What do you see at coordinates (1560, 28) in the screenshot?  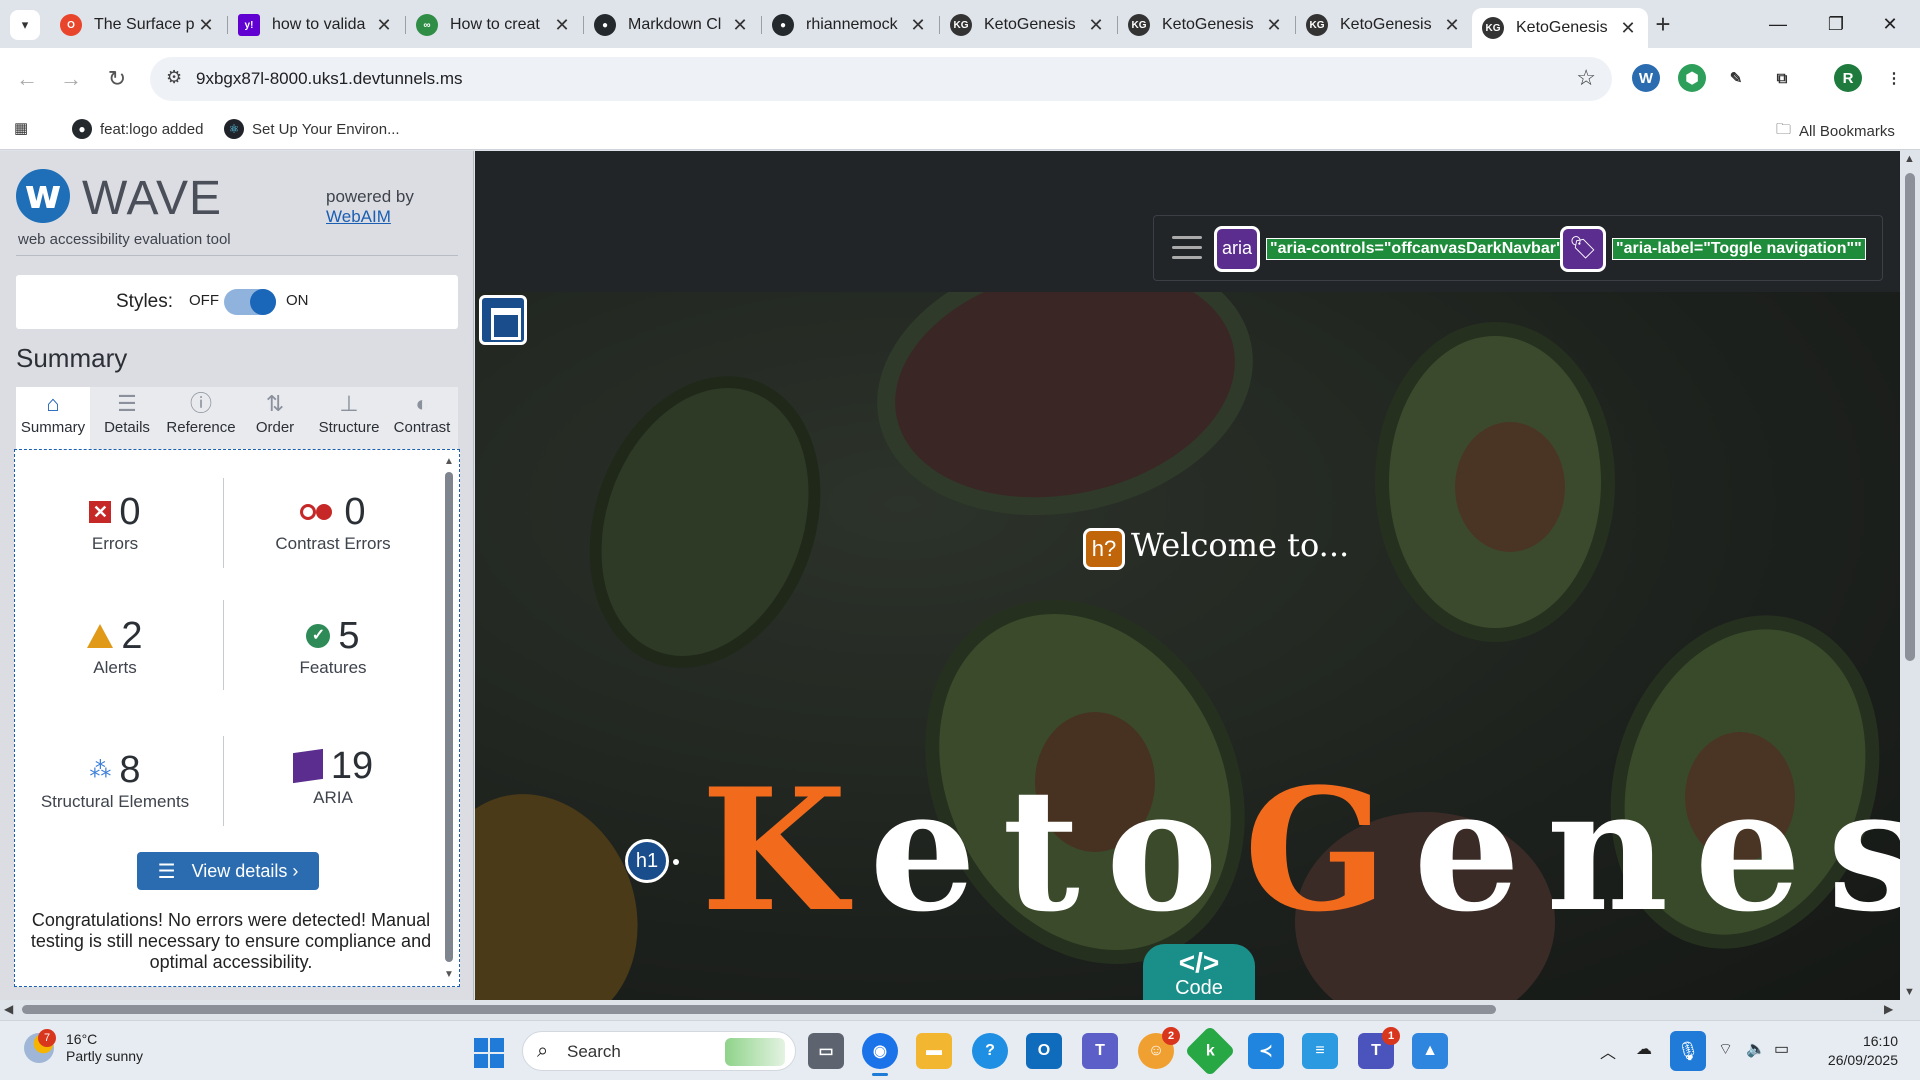 I see `tab-9-active: KG KetoGenesis ✕` at bounding box center [1560, 28].